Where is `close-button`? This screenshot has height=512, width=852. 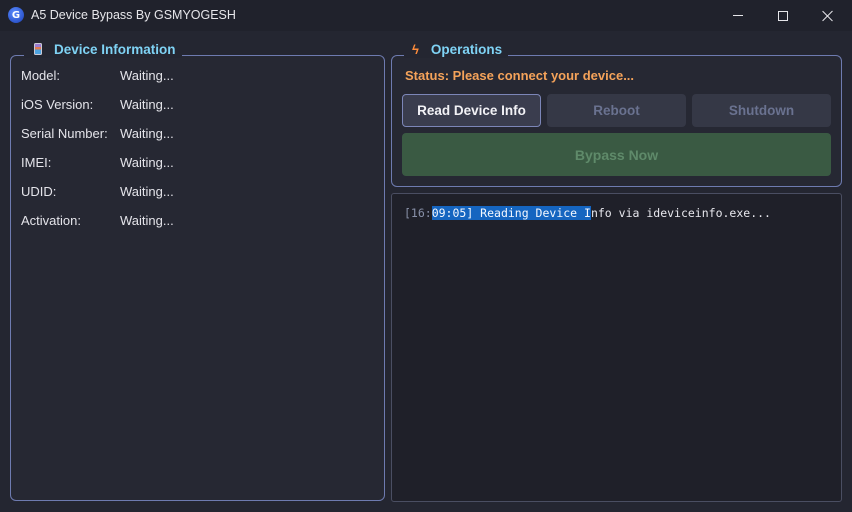 close-button is located at coordinates (828, 15).